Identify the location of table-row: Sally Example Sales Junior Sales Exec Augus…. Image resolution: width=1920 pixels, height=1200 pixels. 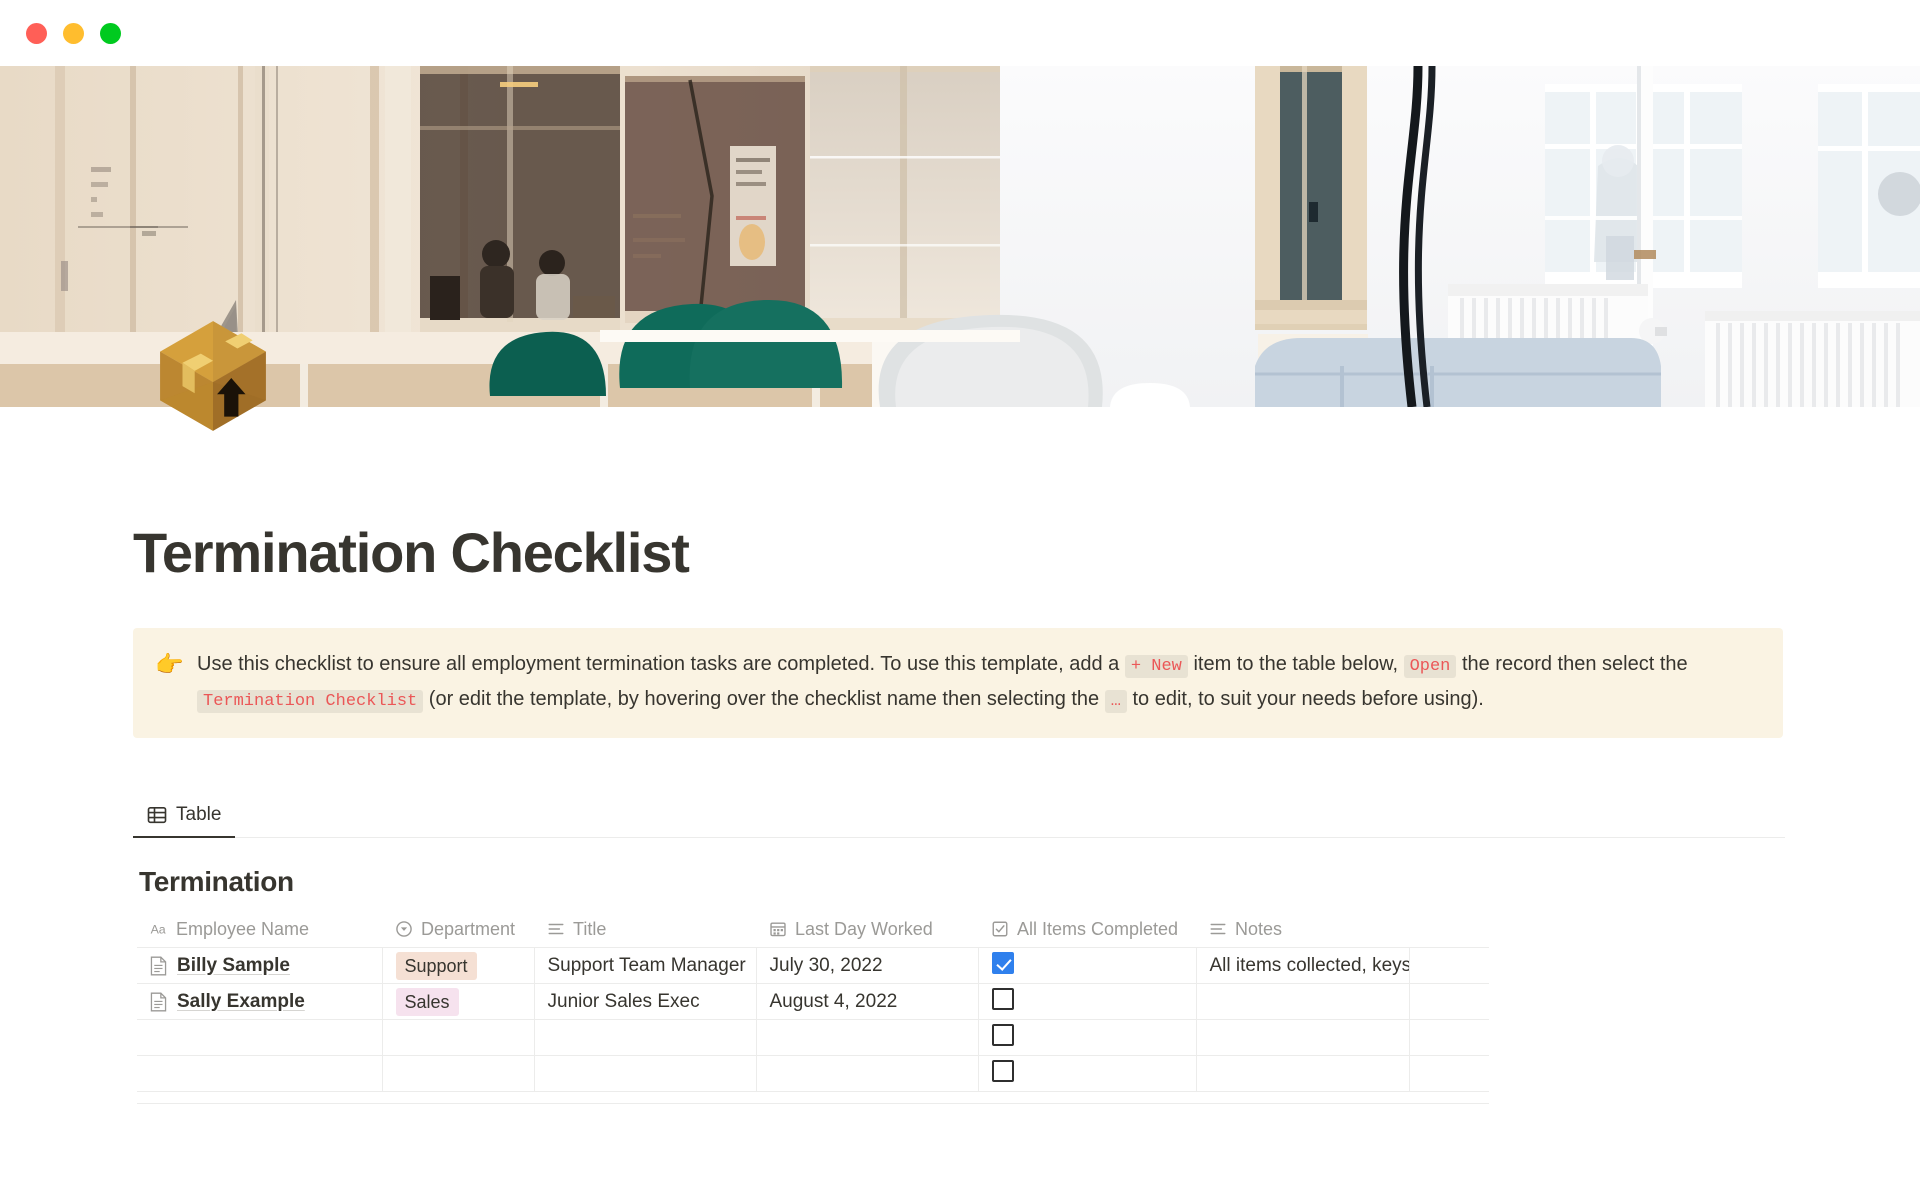
(813, 1002).